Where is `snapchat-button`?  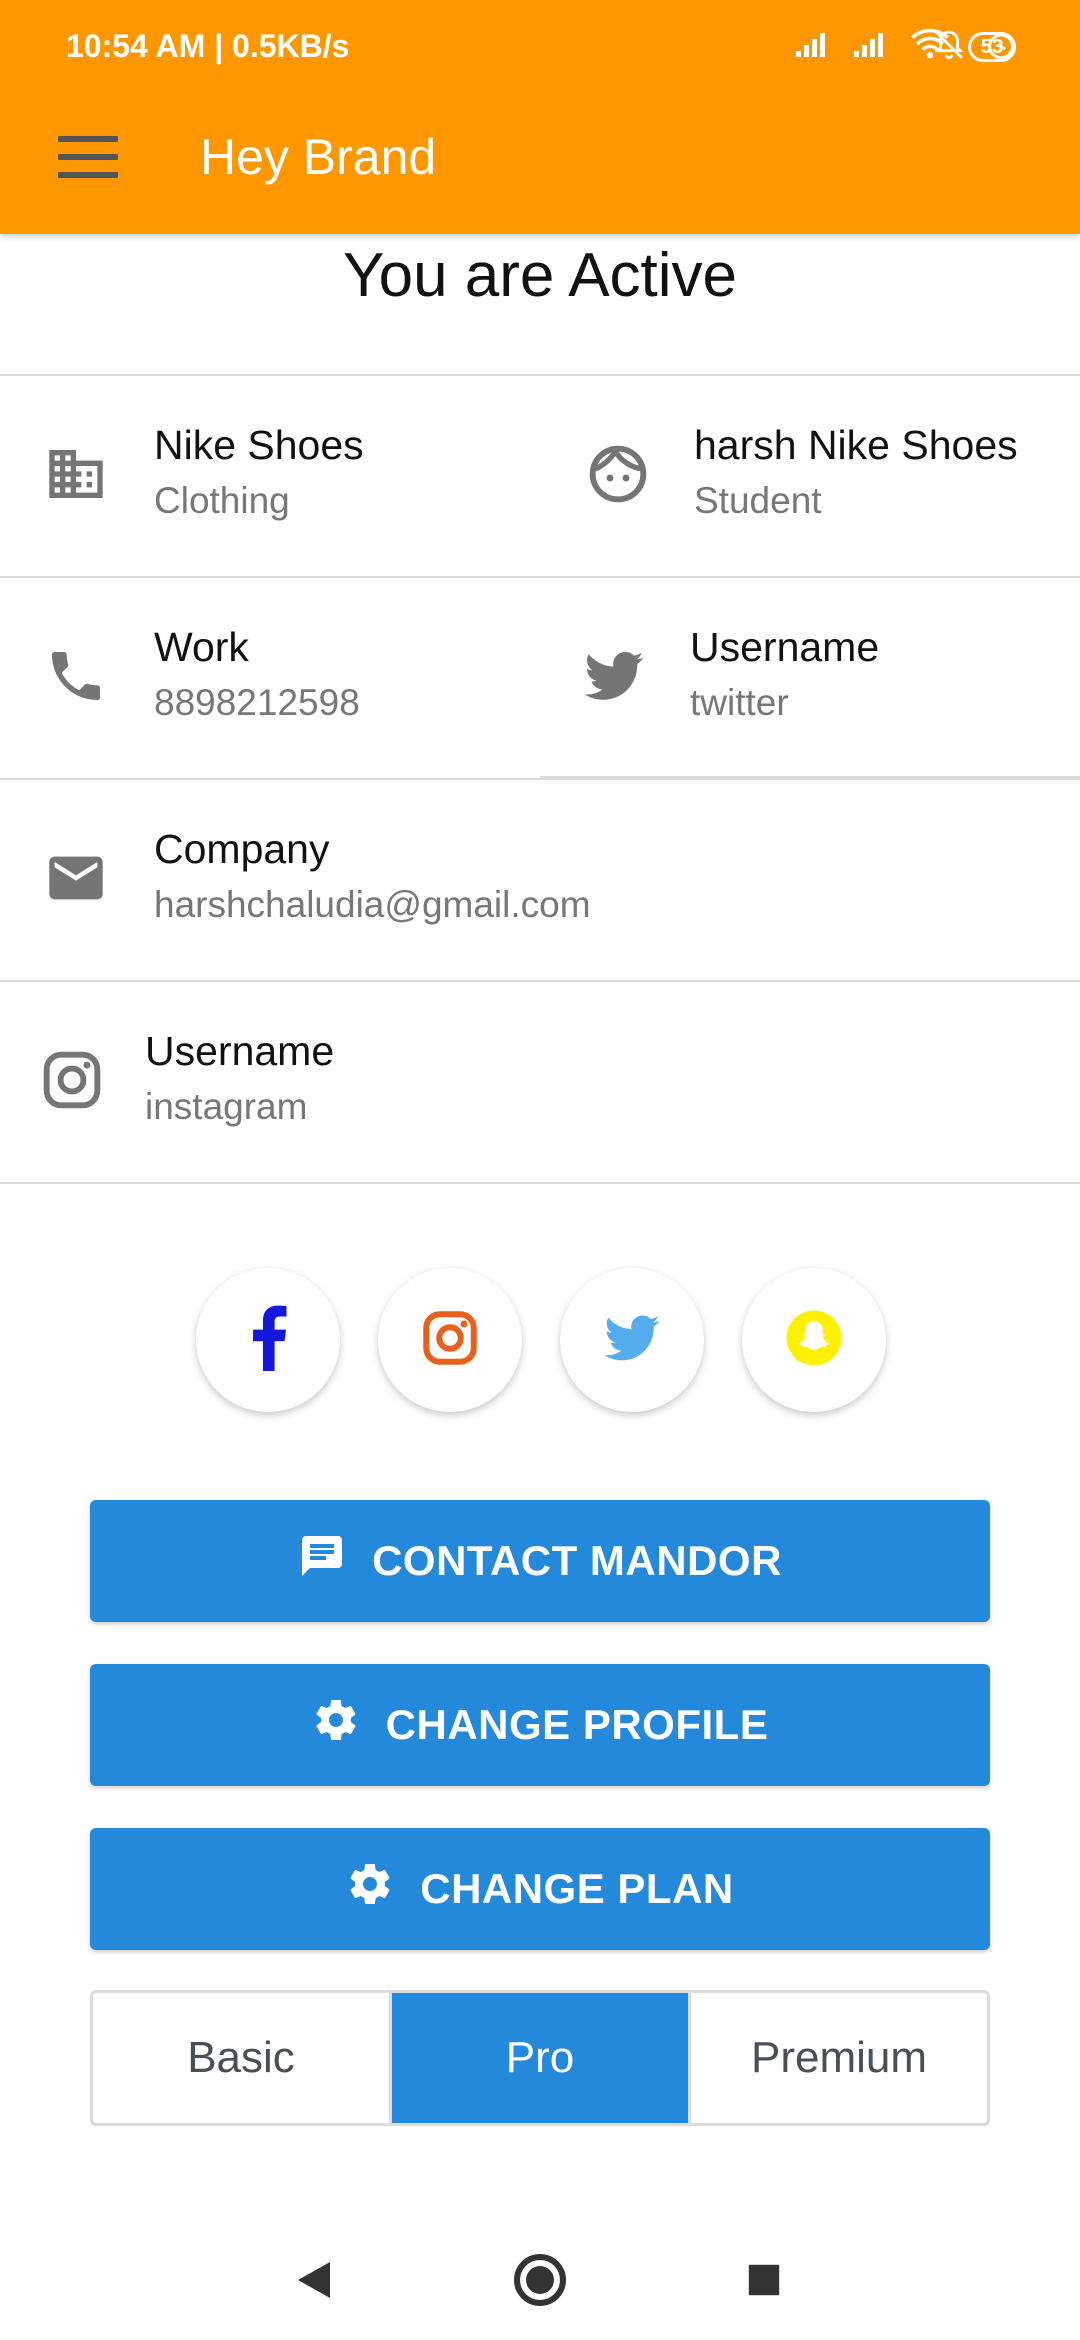 snapchat-button is located at coordinates (814, 1340).